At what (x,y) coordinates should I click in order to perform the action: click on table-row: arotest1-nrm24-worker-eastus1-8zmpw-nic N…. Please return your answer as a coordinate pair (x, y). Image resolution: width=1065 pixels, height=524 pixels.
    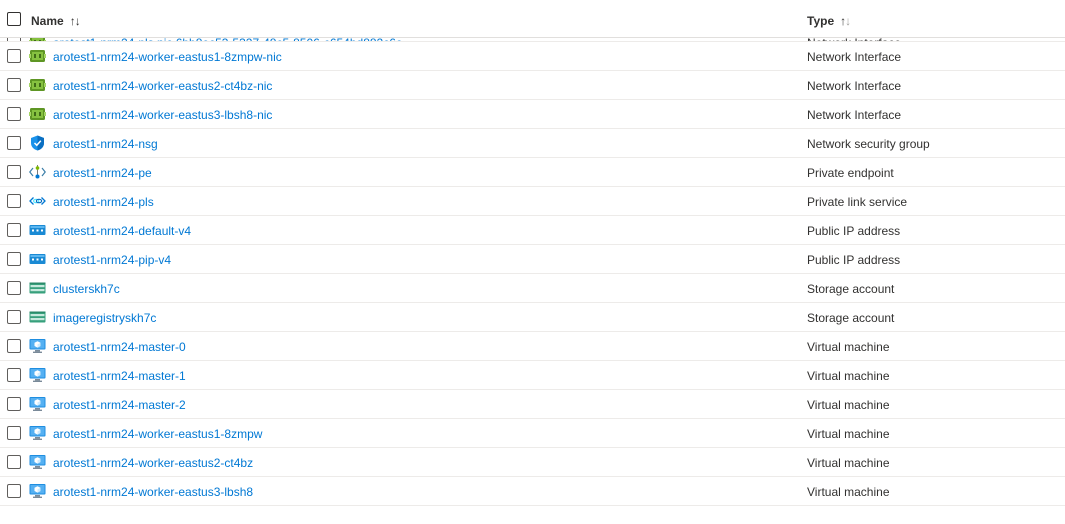
    Looking at the image, I should click on (532, 56).